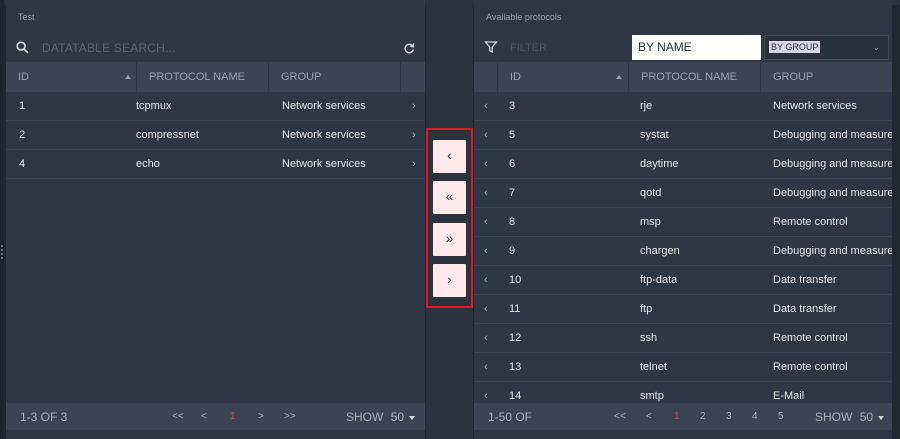  I want to click on cell-id: 7, so click(512, 193).